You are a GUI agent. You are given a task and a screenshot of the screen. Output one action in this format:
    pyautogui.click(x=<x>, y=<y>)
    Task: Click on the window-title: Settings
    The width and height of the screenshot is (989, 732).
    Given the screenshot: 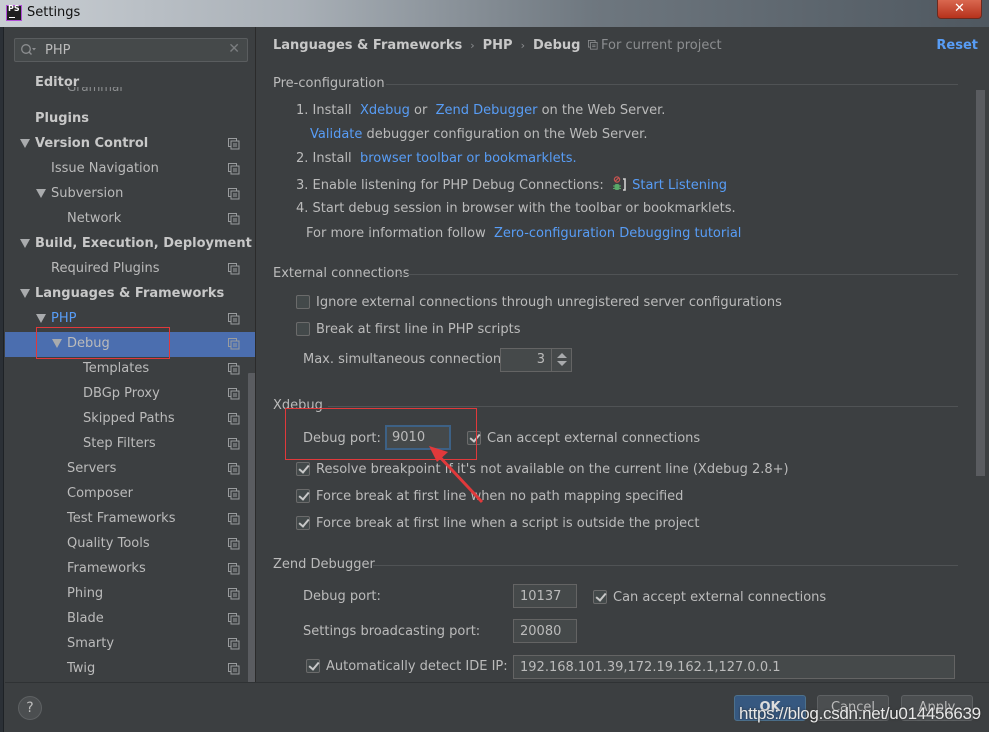 What is the action you would take?
    pyautogui.click(x=54, y=12)
    